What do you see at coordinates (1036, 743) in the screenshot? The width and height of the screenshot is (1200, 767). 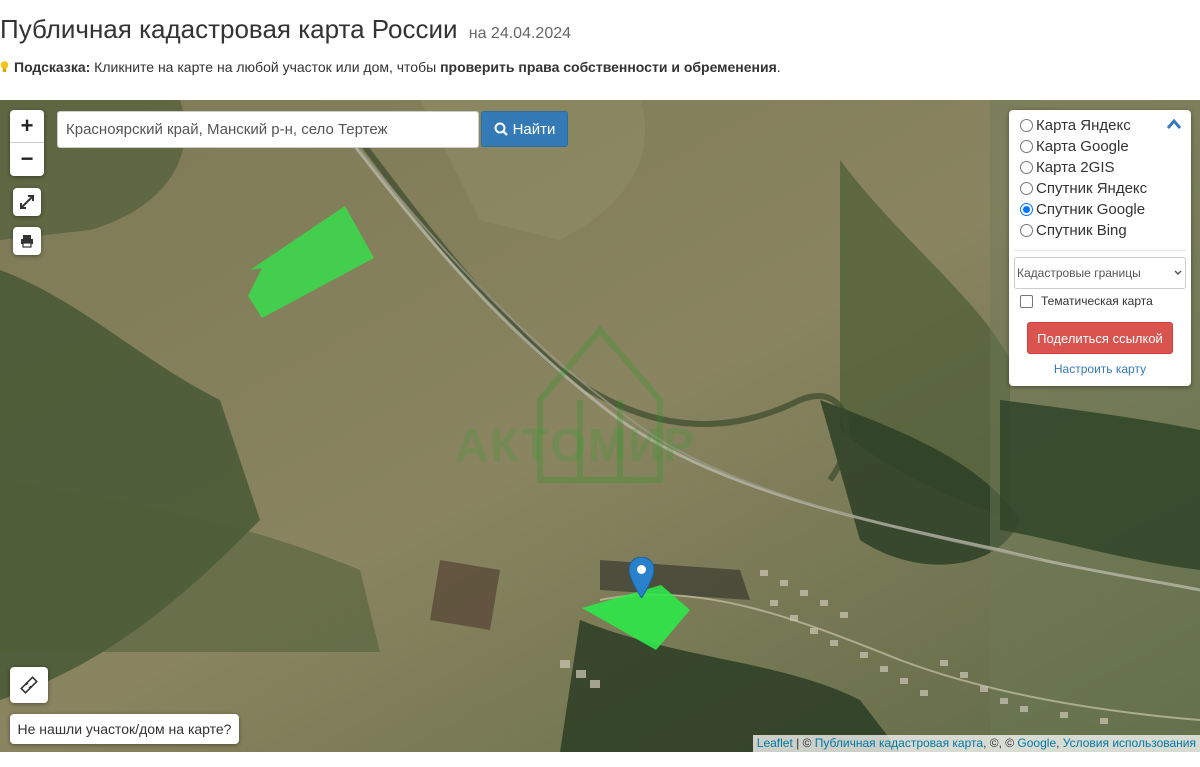 I see `google-link: Google` at bounding box center [1036, 743].